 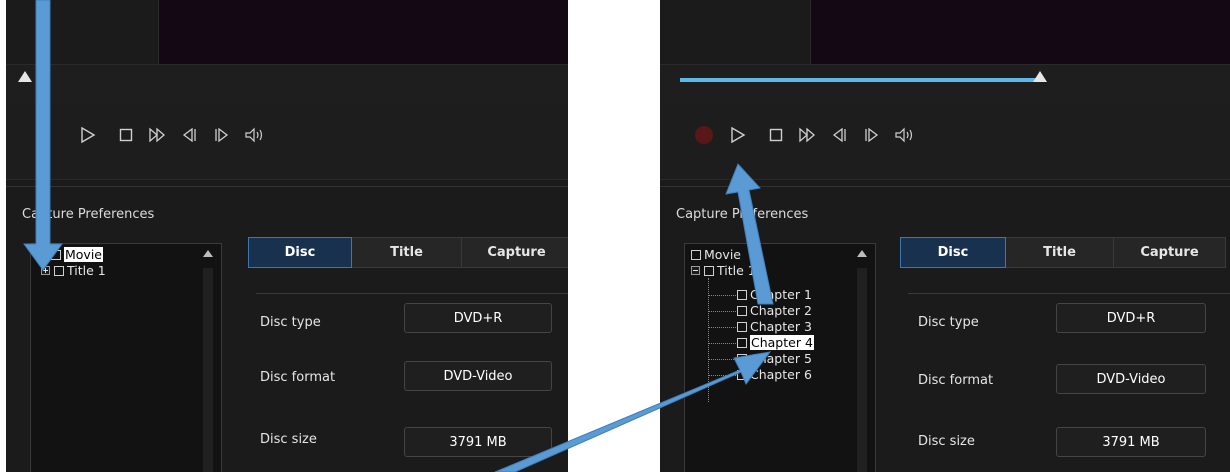 I want to click on seek-progress, so click(x=860, y=80).